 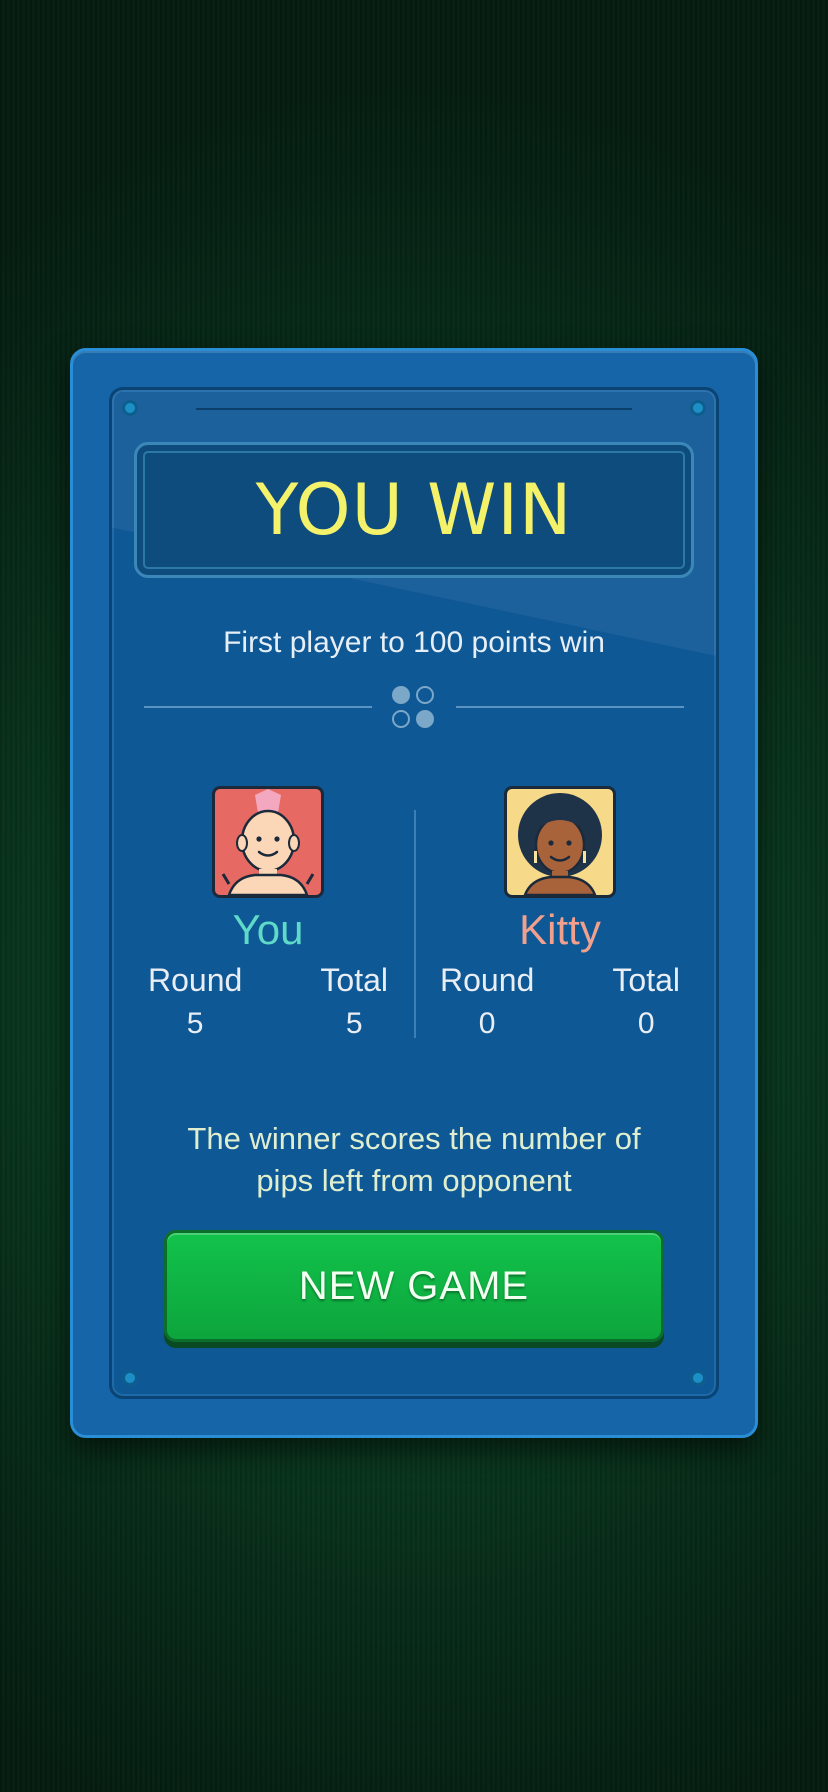 I want to click on player-you: You Round 5 Total 5, so click(x=268, y=913).